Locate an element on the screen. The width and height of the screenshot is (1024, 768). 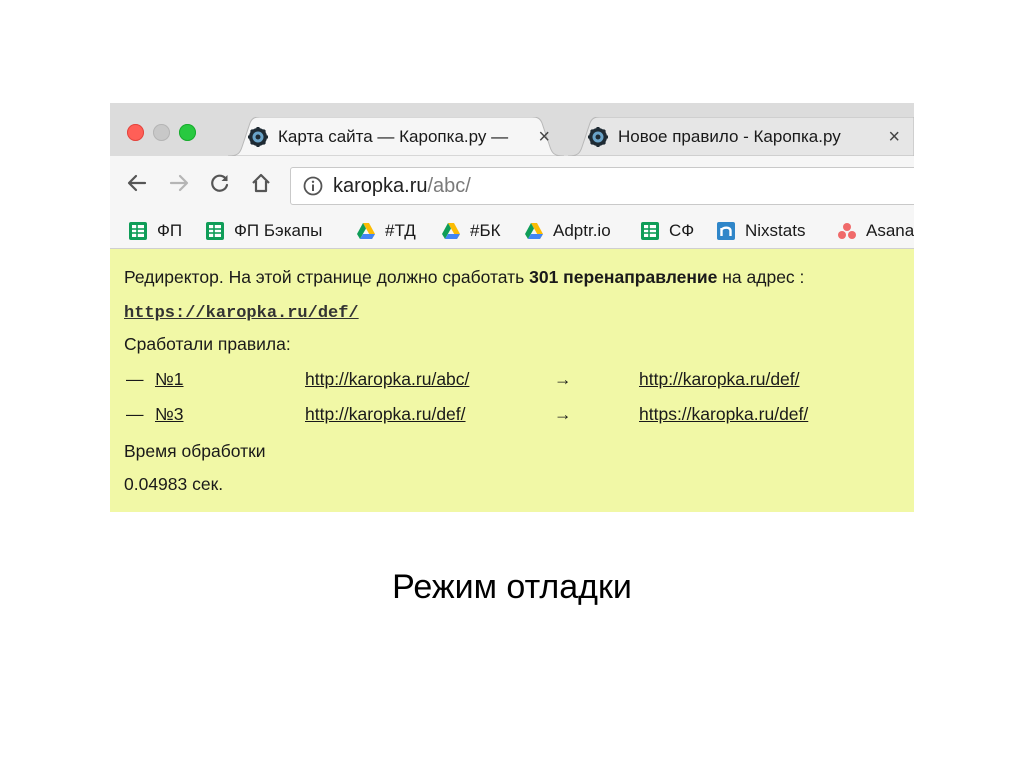
rule-link: №3 is located at coordinates (169, 414).